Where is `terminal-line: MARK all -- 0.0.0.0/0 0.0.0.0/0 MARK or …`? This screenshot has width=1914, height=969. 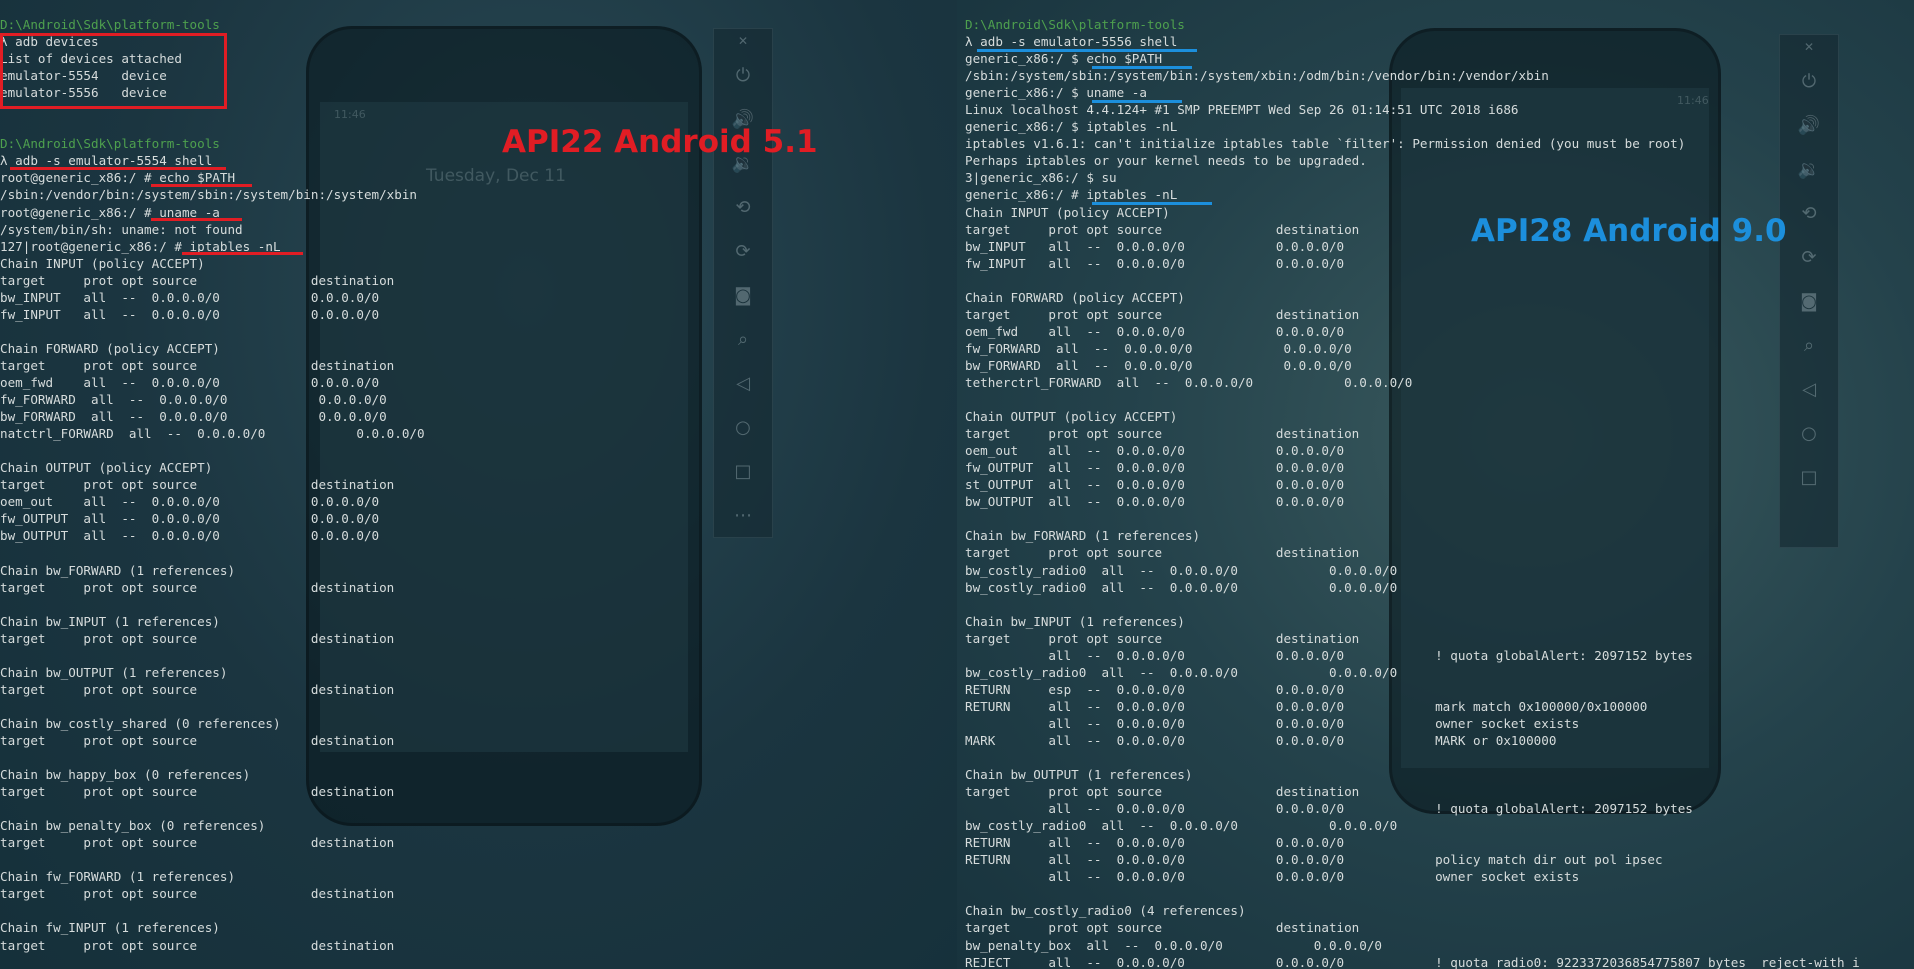
terminal-line: MARK all -- 0.0.0.0/0 0.0.0.0/0 MARK or … is located at coordinates (1261, 740).